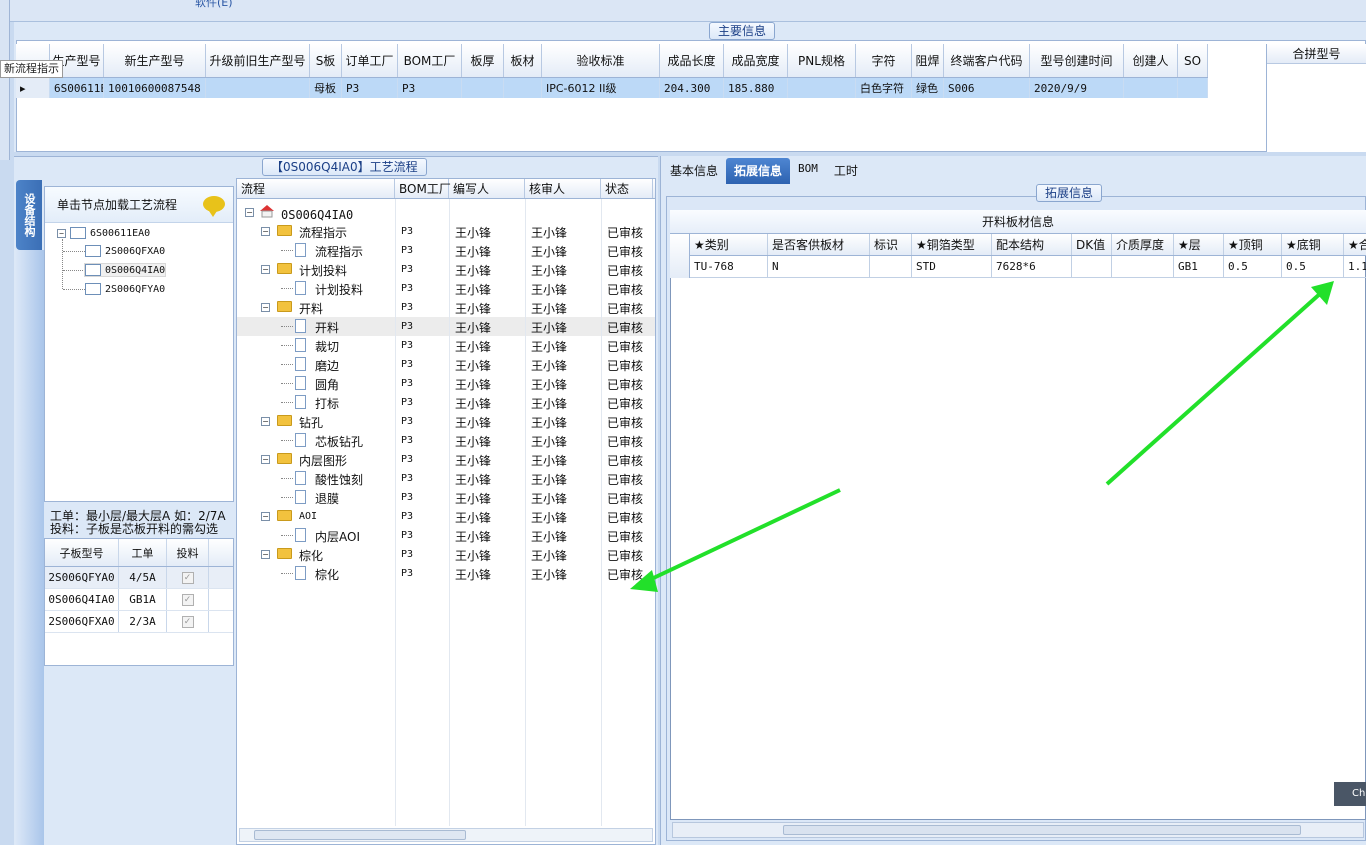 This screenshot has height=845, width=1366. I want to click on col-header: 字符, so click(884, 60).